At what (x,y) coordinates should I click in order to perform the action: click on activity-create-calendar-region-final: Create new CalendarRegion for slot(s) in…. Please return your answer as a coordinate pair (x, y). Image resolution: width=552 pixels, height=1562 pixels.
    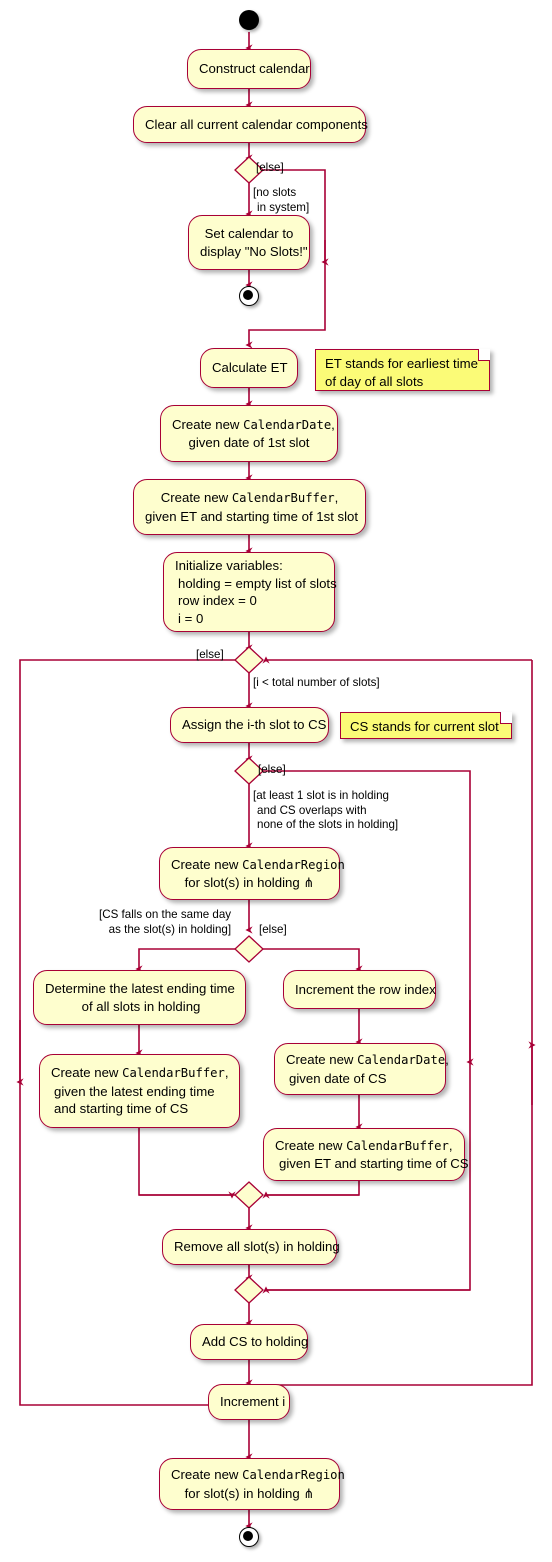
    Looking at the image, I should click on (252, 1484).